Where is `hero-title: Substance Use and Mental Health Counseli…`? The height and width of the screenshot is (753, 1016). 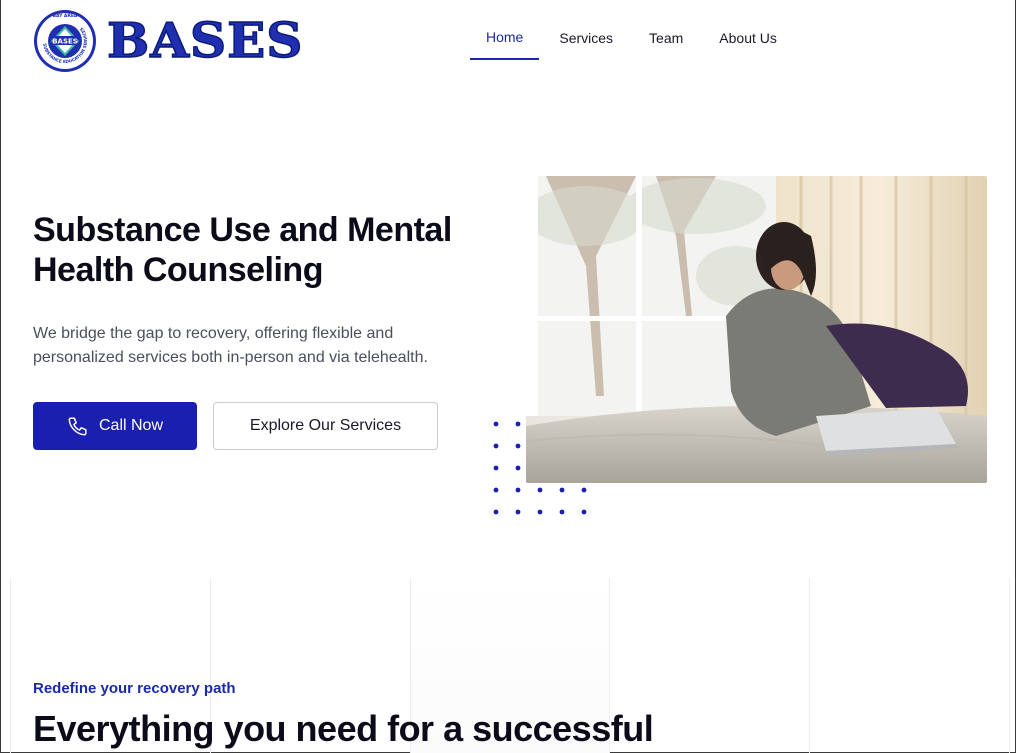
hero-title: Substance Use and Mental Health Counseli… is located at coordinates (242, 250).